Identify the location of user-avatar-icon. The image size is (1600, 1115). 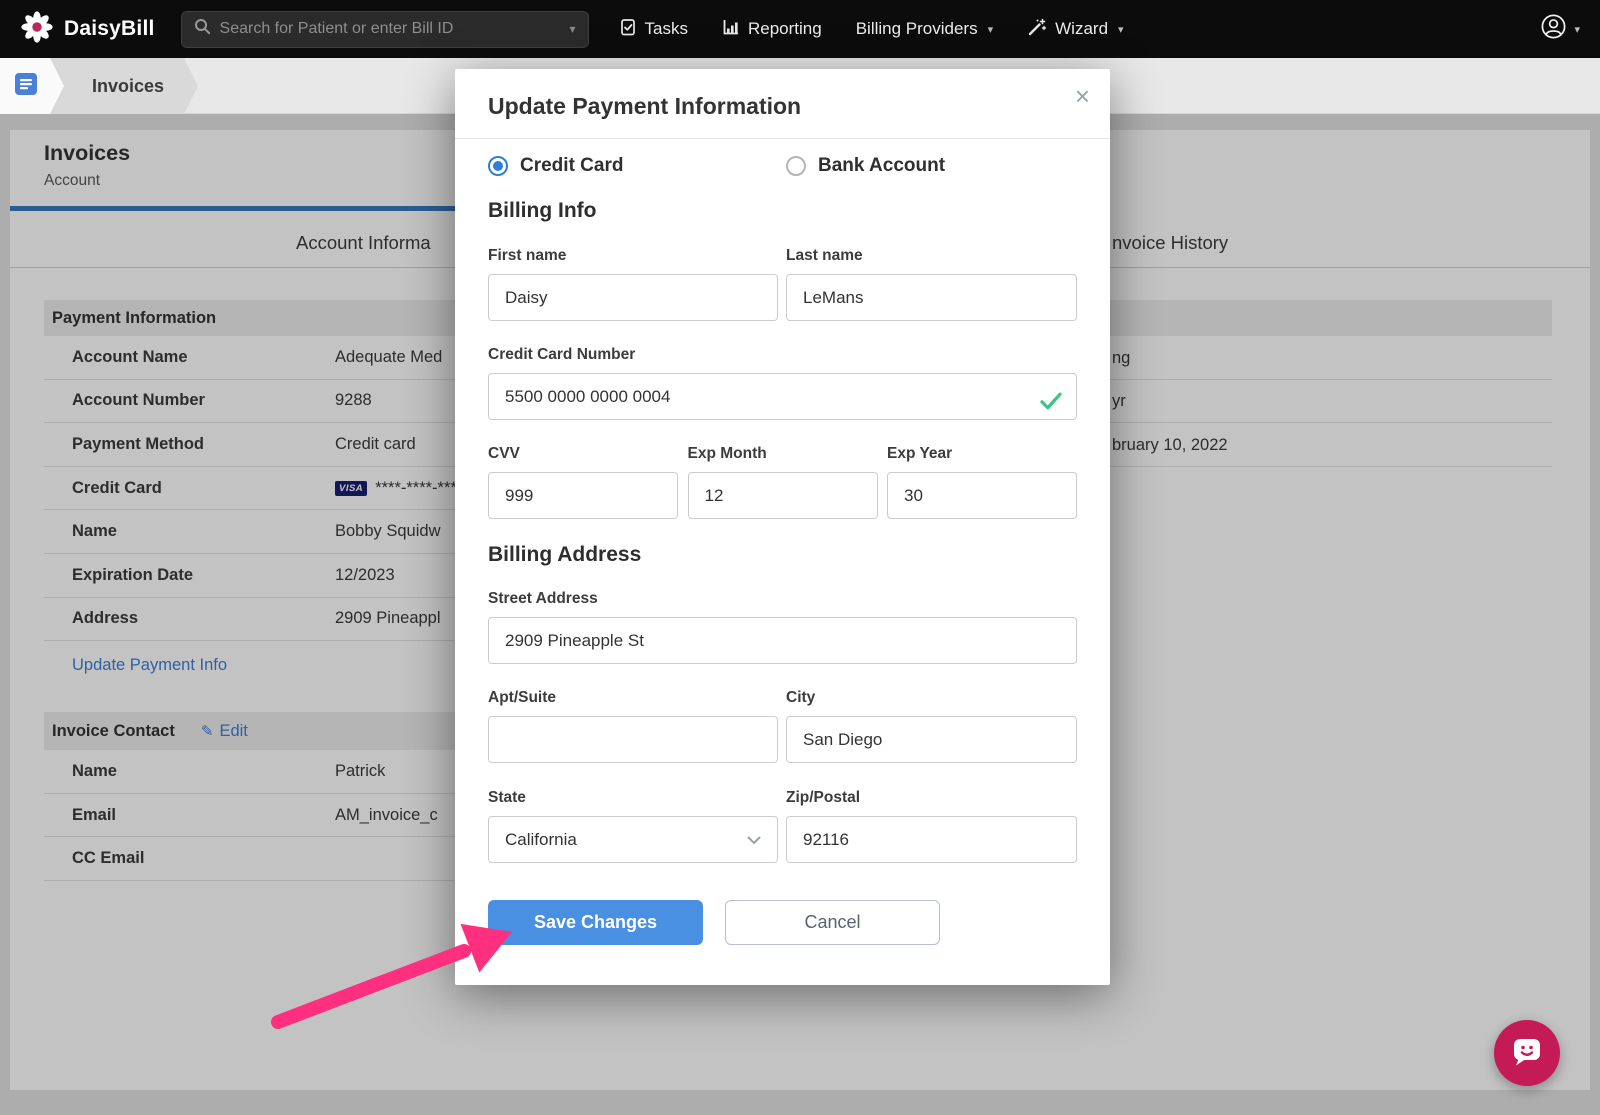
(1553, 29).